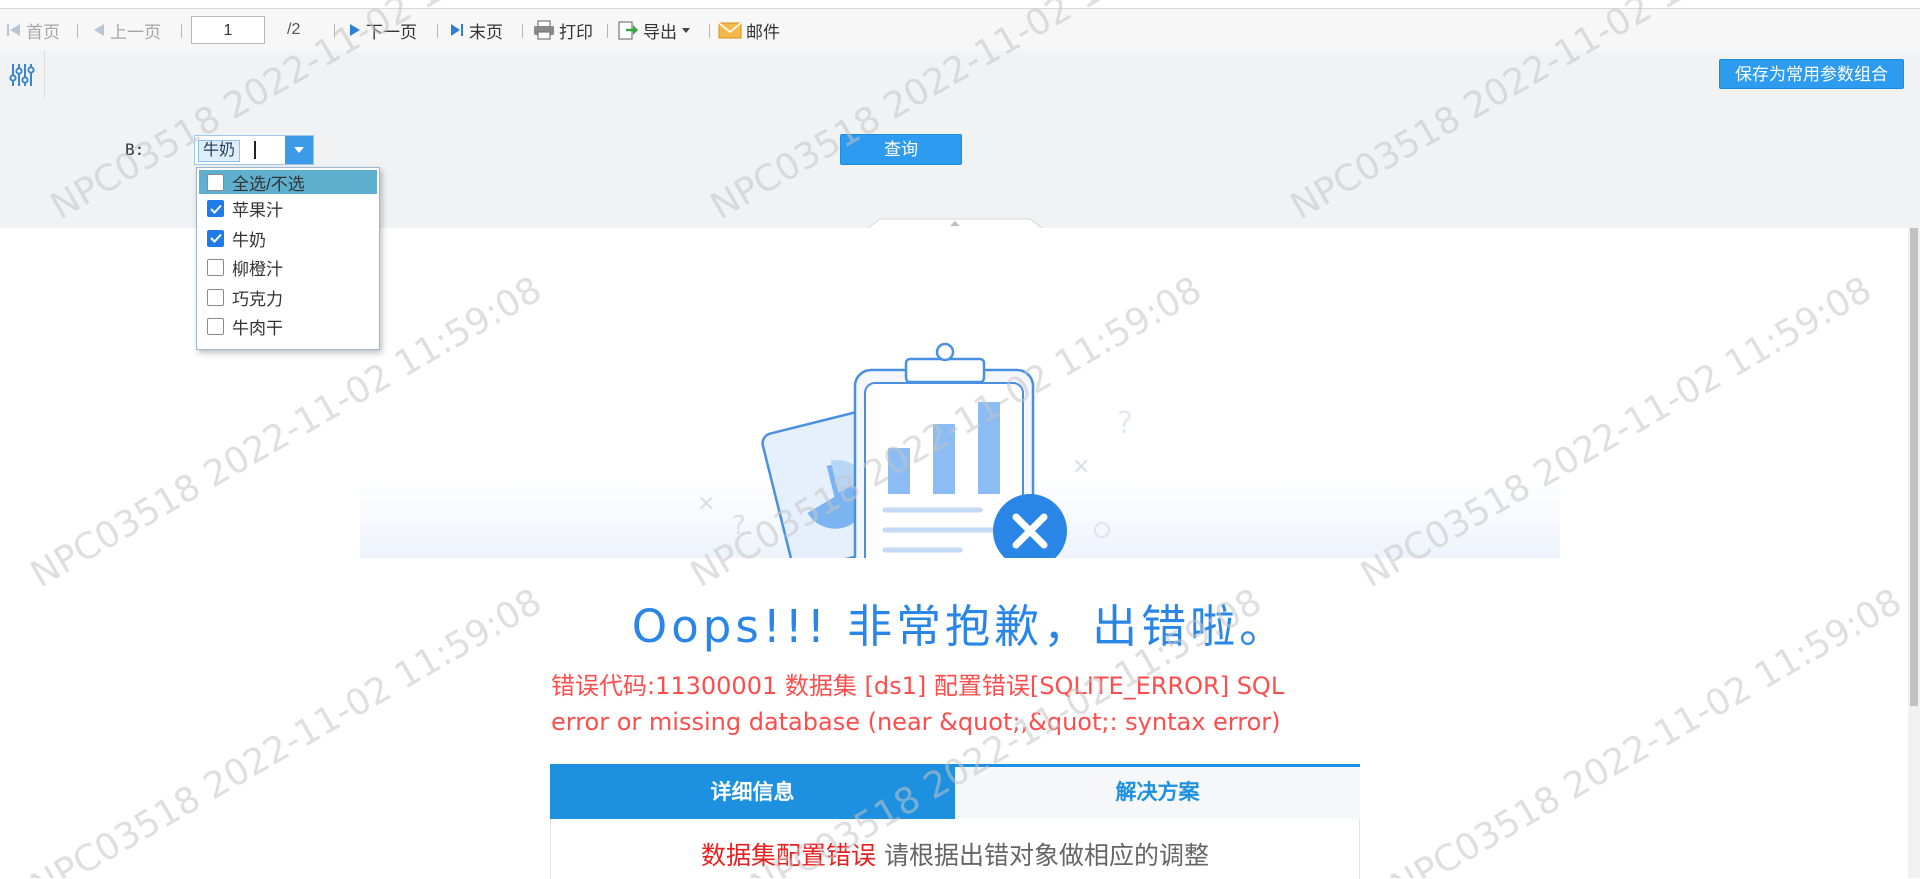  I want to click on printer-icon, so click(544, 30).